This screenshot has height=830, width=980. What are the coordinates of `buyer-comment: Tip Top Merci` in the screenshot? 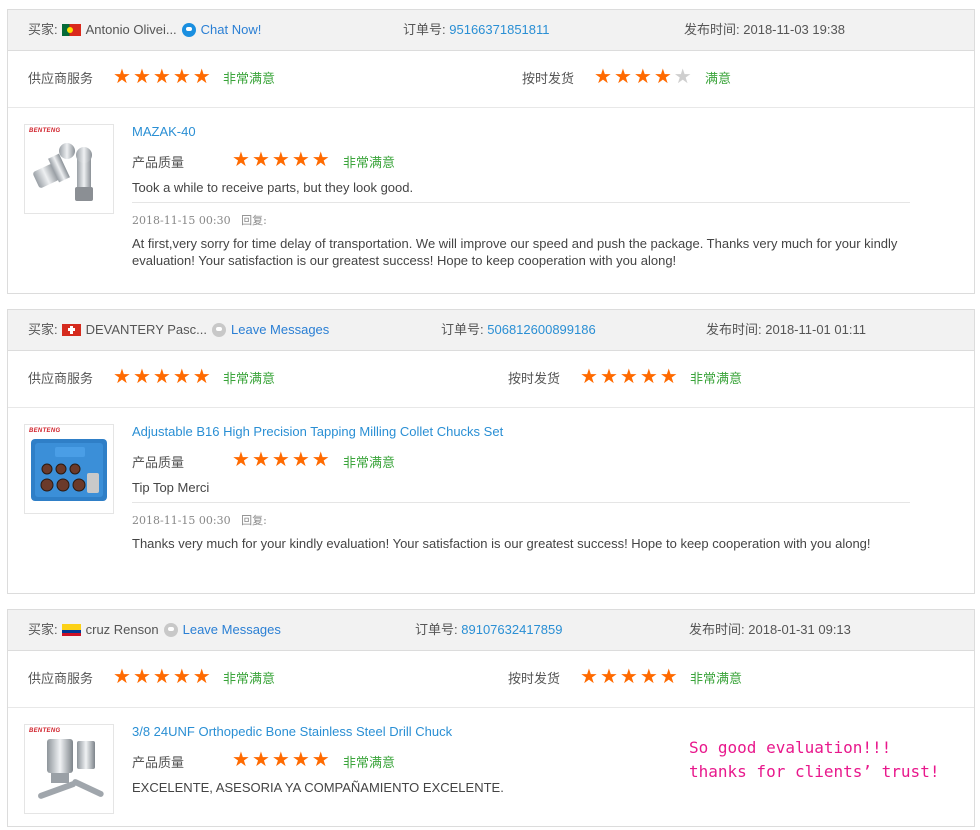 It's located at (171, 487).